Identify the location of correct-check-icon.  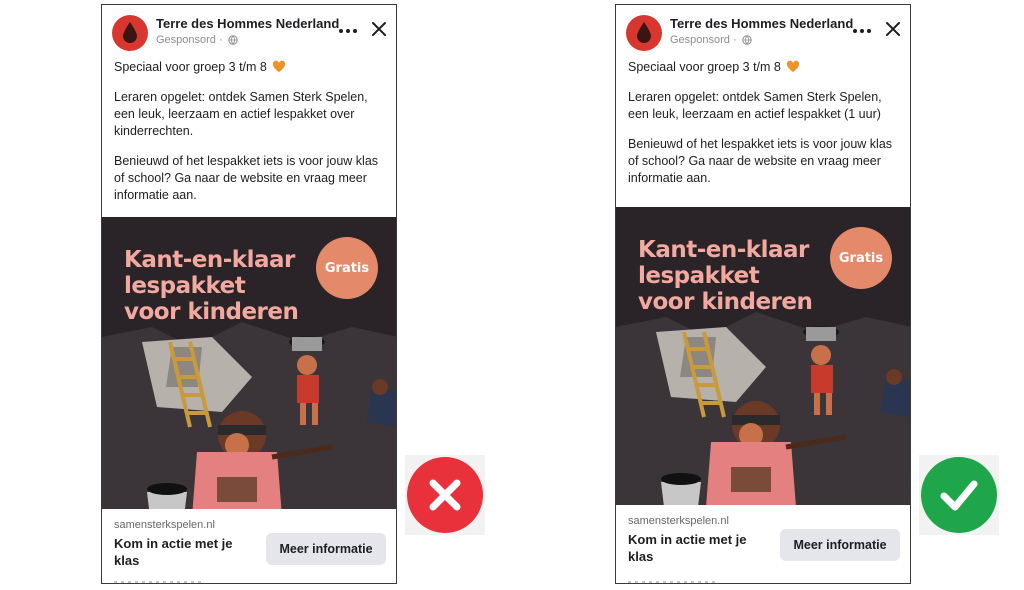
(959, 495).